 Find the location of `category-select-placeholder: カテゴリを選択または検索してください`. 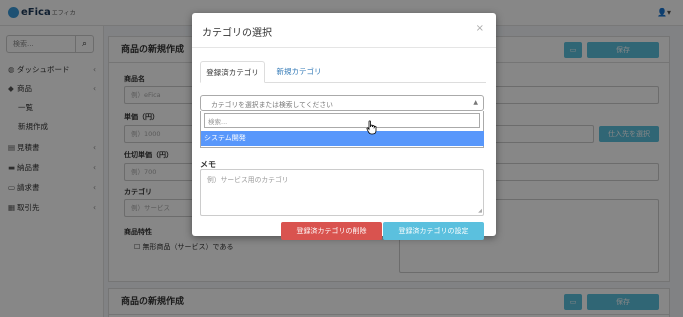

category-select-placeholder: カテゴリを選択または検索してください is located at coordinates (272, 105).